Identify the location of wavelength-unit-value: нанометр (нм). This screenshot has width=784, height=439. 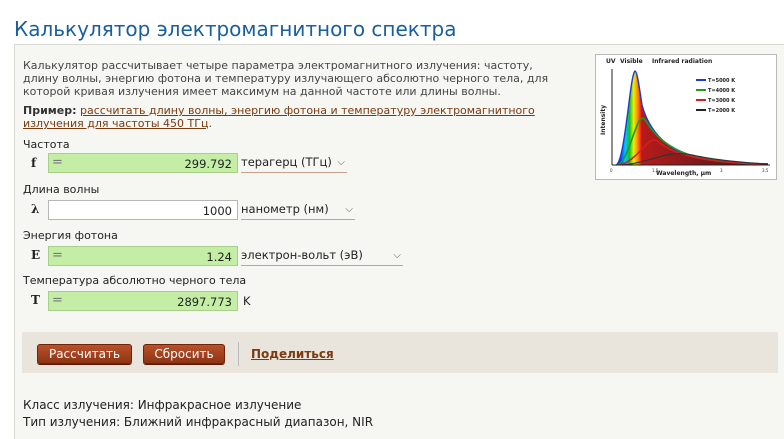
(285, 209).